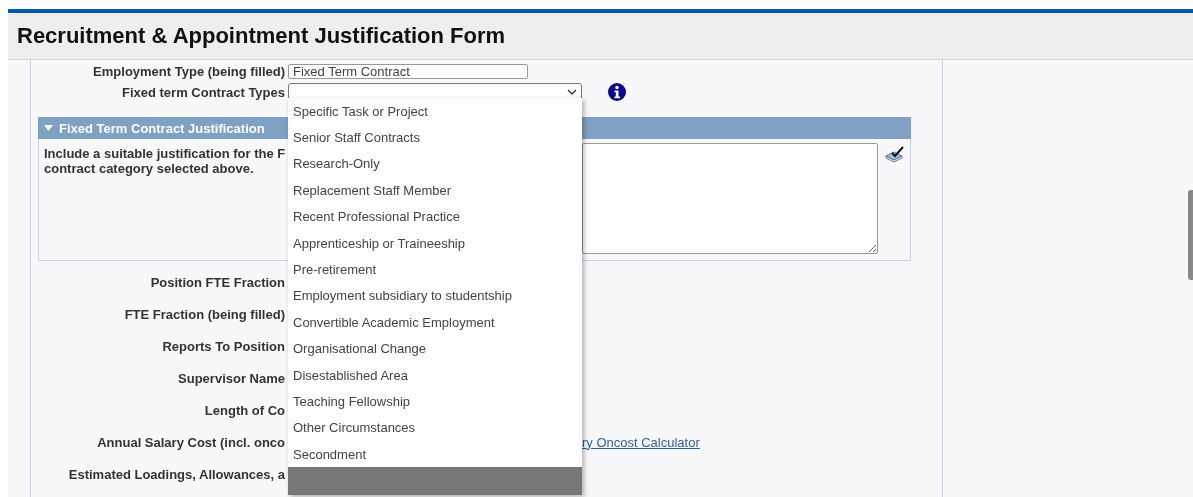 The image size is (1193, 497). Describe the element at coordinates (217, 282) in the screenshot. I see `field-label: Position FTE Fraction` at that location.